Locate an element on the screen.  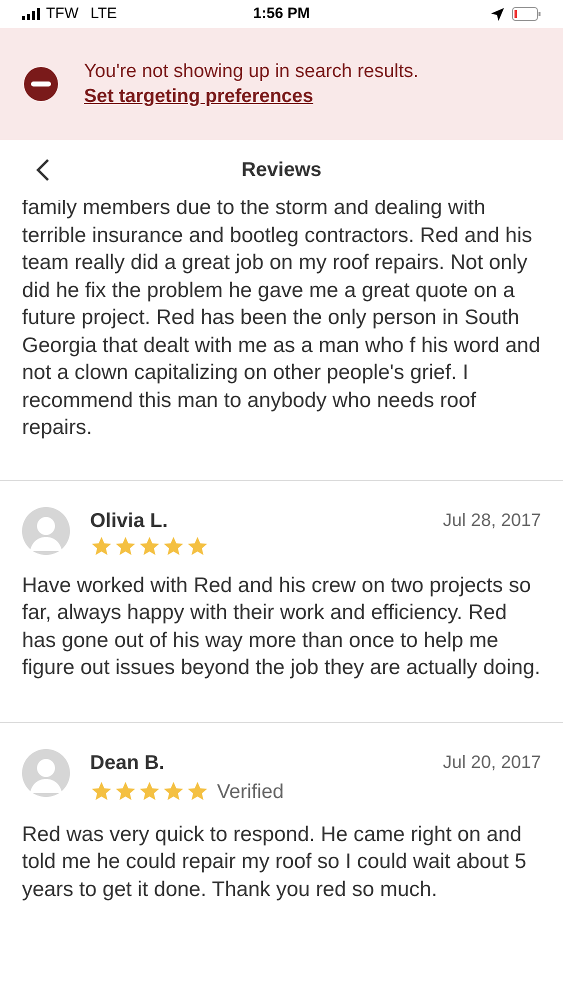
signal-icon is located at coordinates (31, 14).